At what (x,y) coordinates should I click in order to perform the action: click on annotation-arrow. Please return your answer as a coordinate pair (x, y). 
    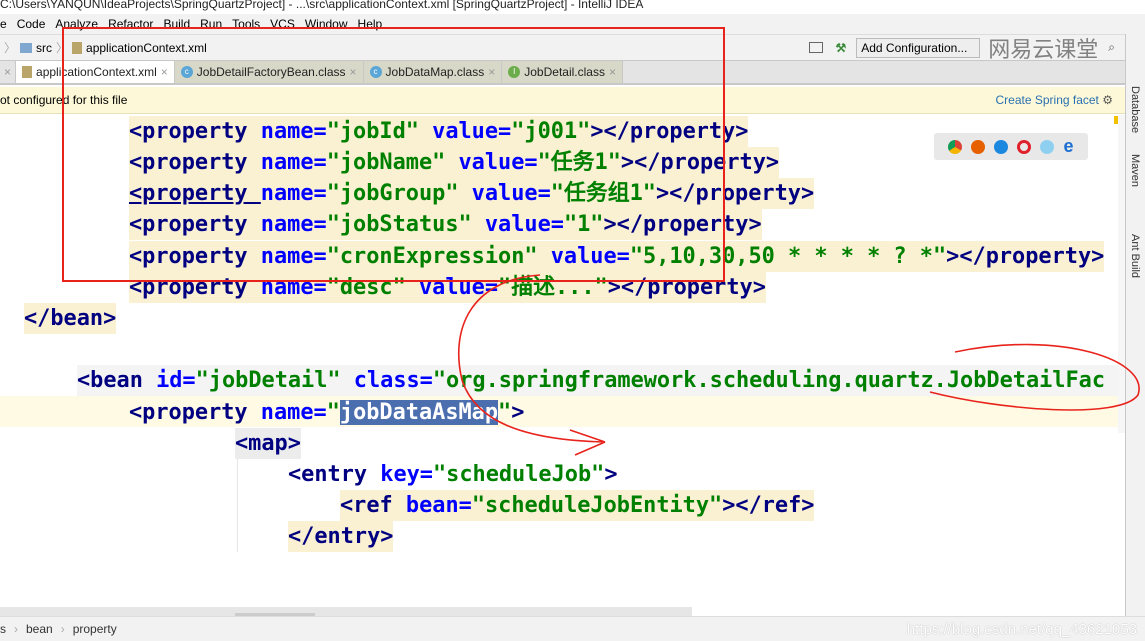
    Looking at the image, I should click on (532, 365).